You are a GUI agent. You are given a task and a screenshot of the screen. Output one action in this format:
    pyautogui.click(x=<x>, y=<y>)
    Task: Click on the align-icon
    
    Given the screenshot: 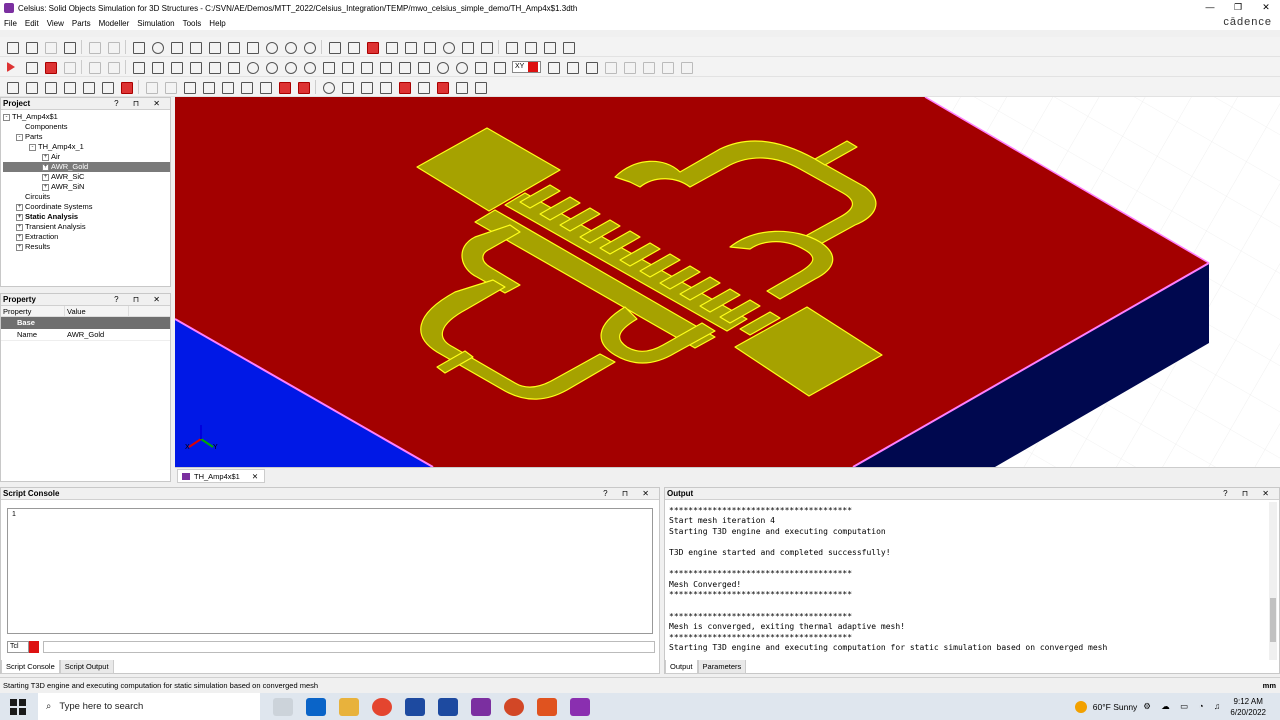 What is the action you would take?
    pyautogui.click(x=151, y=87)
    